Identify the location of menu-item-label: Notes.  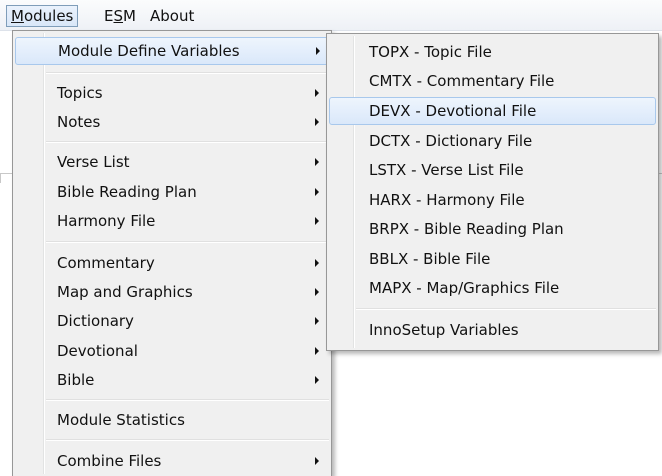
(79, 122).